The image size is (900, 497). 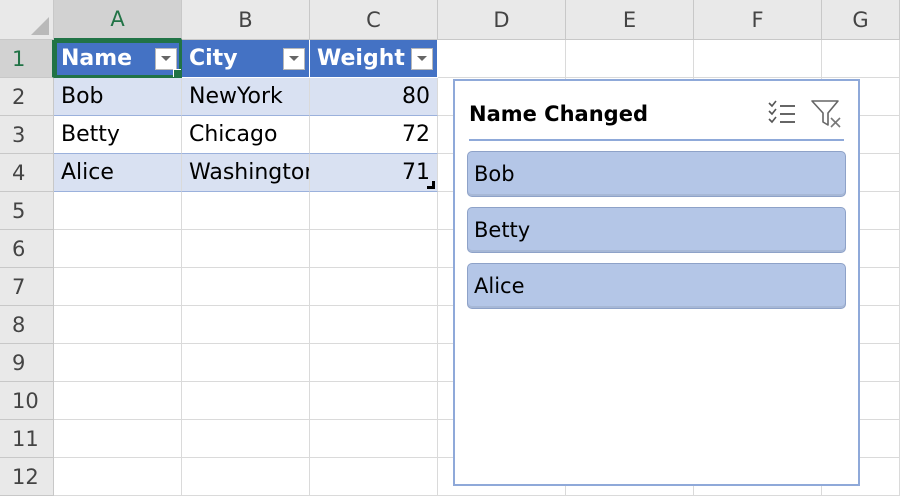 What do you see at coordinates (374, 97) in the screenshot?
I see `table-cell-weight: 80` at bounding box center [374, 97].